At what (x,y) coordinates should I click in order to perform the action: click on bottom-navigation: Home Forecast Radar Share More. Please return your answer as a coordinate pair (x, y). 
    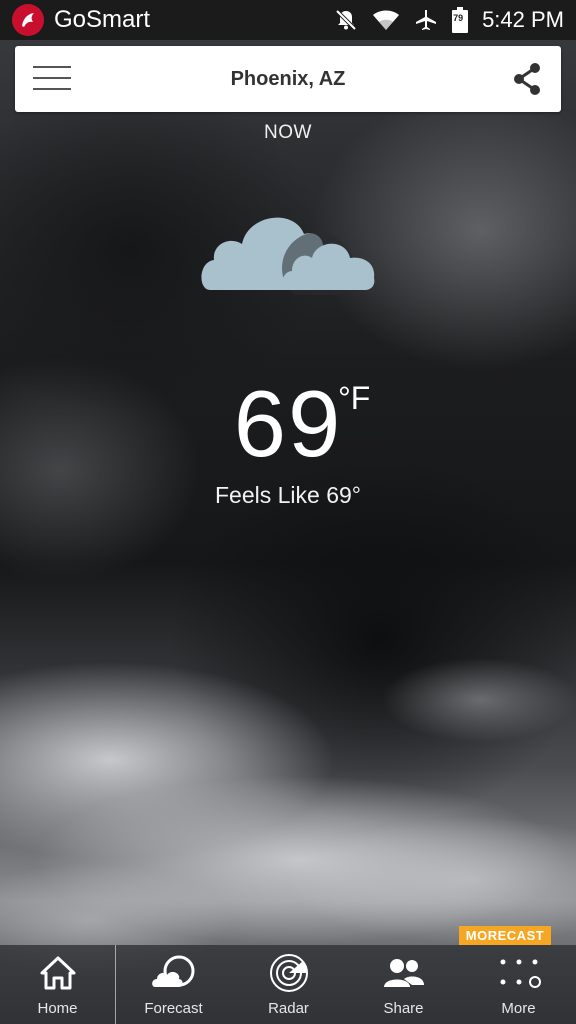
    Looking at the image, I should click on (288, 984).